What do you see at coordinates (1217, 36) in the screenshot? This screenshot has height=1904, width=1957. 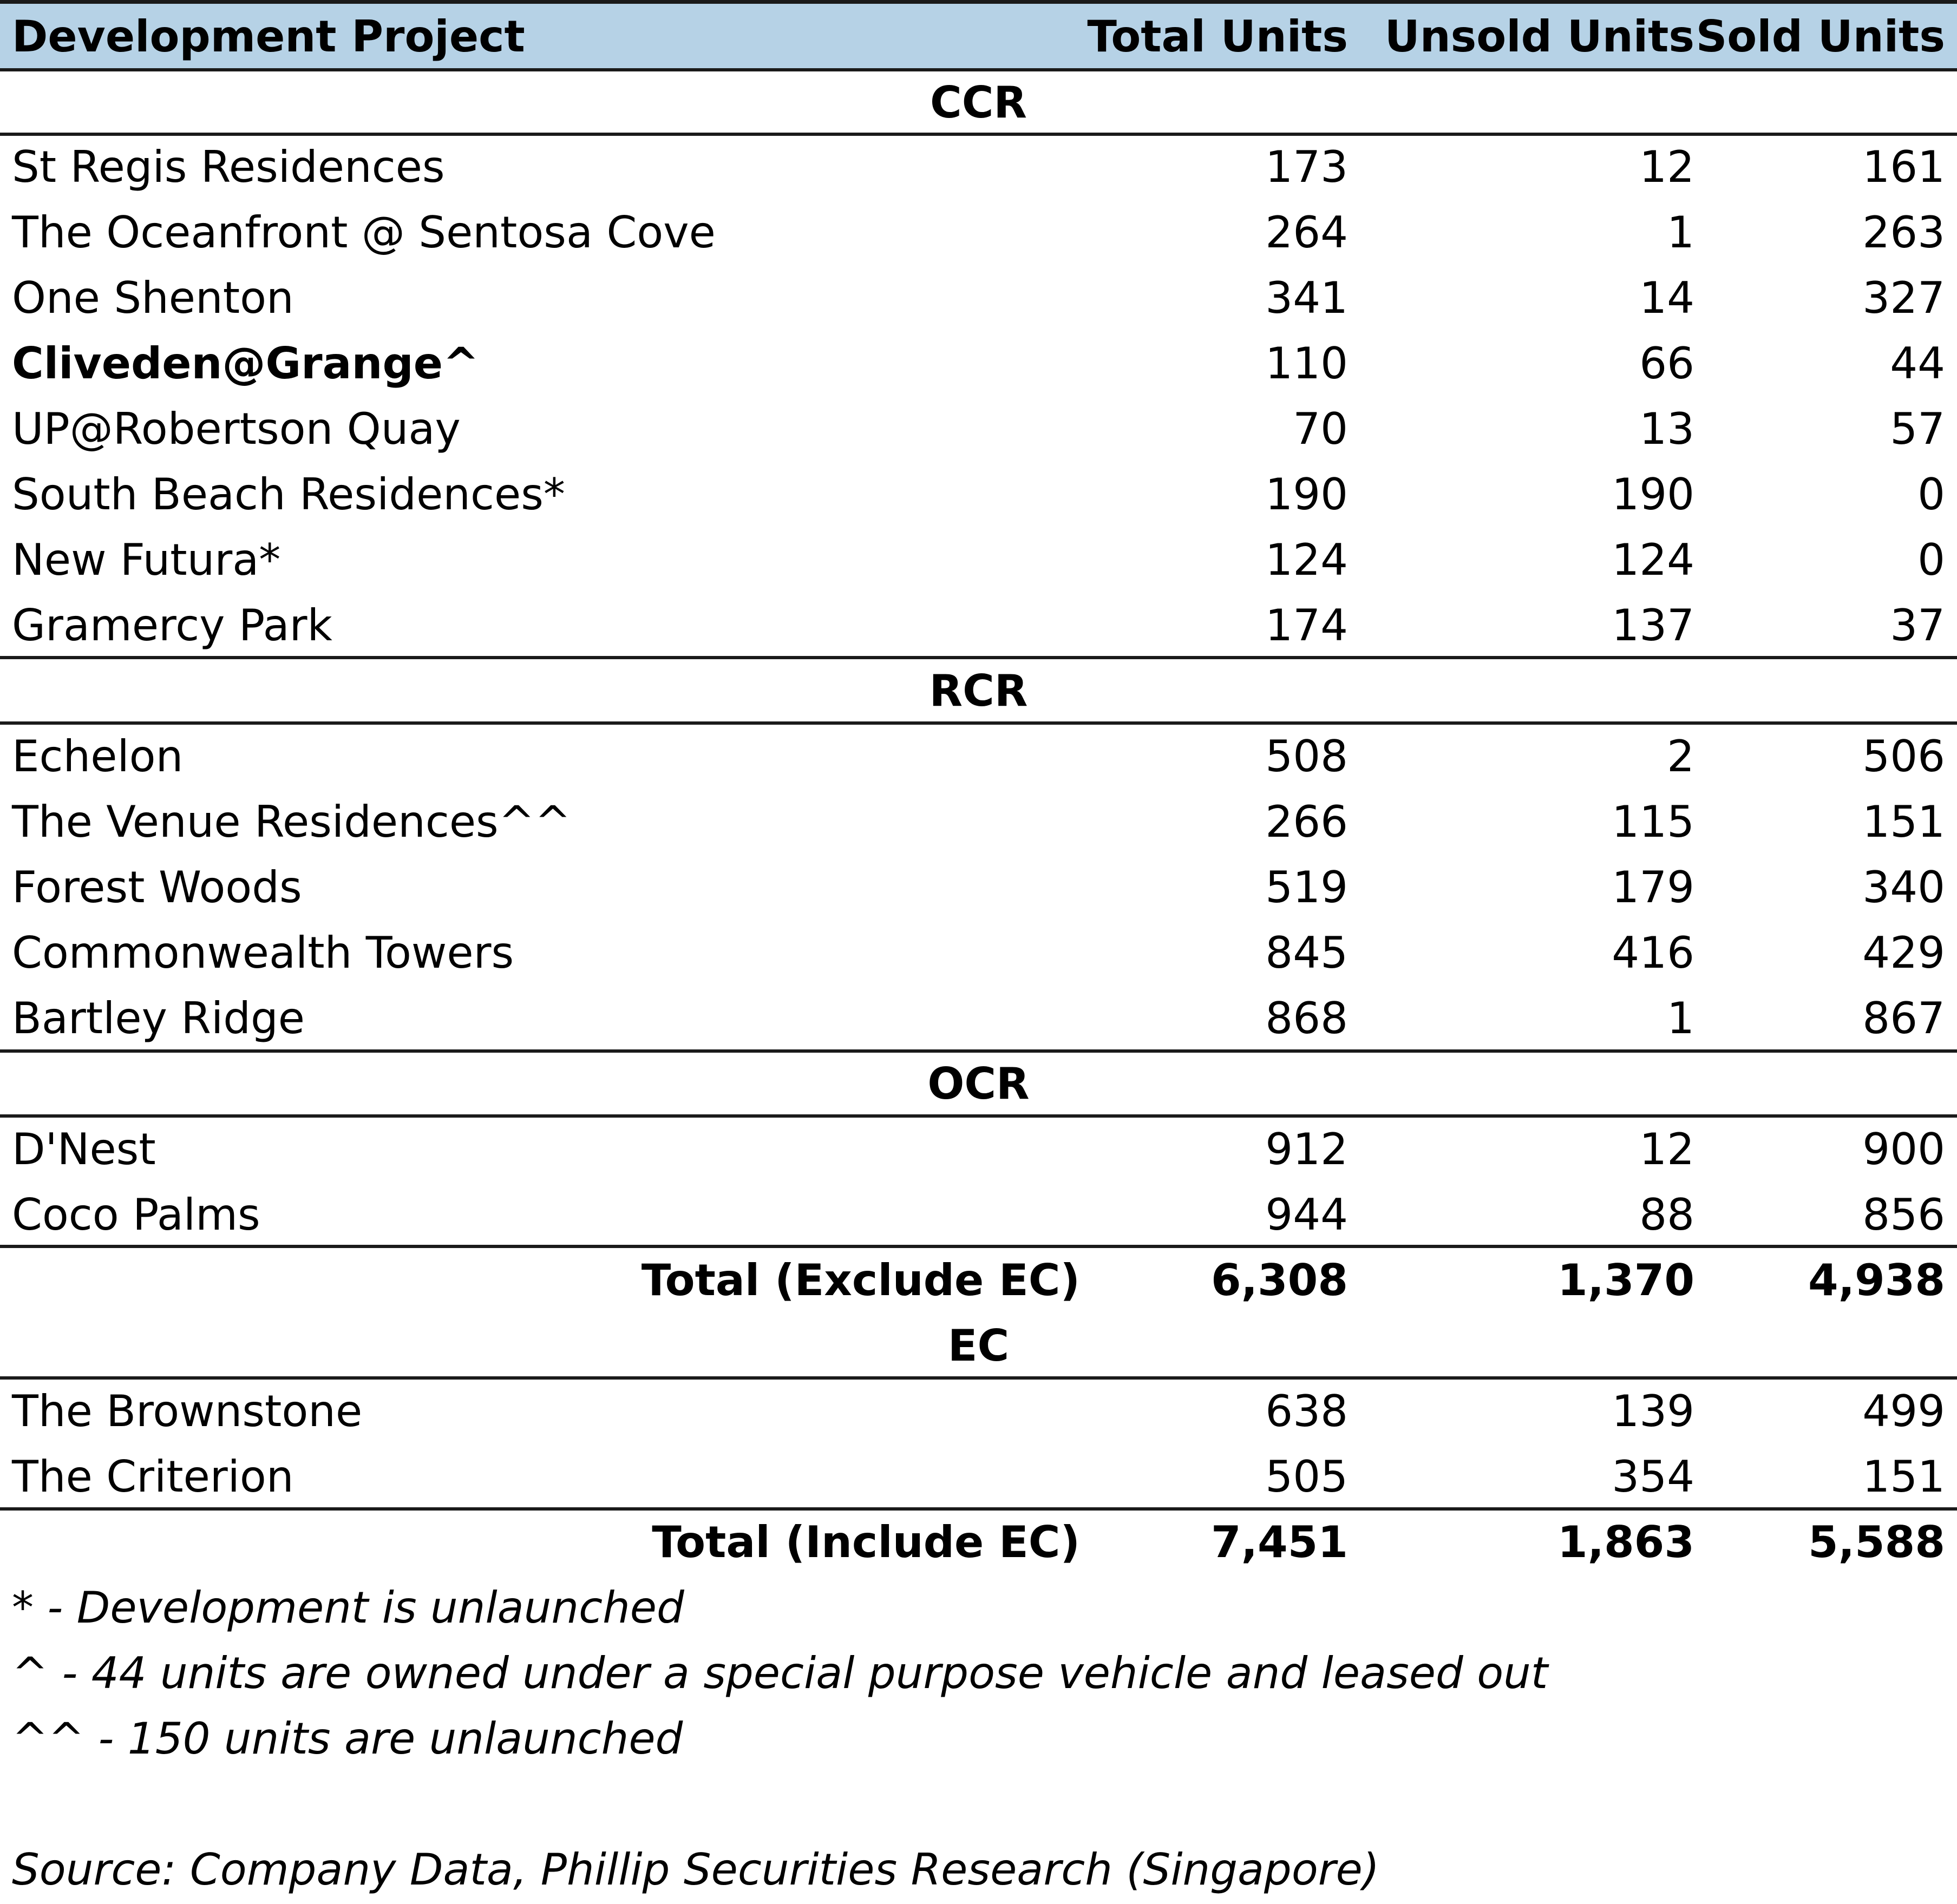 I see `header-total-units: Total Units` at bounding box center [1217, 36].